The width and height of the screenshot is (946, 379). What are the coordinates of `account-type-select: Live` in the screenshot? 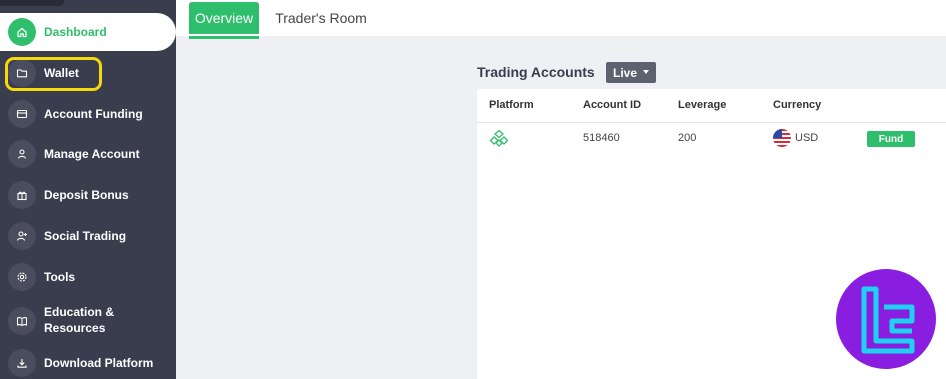 It's located at (631, 72).